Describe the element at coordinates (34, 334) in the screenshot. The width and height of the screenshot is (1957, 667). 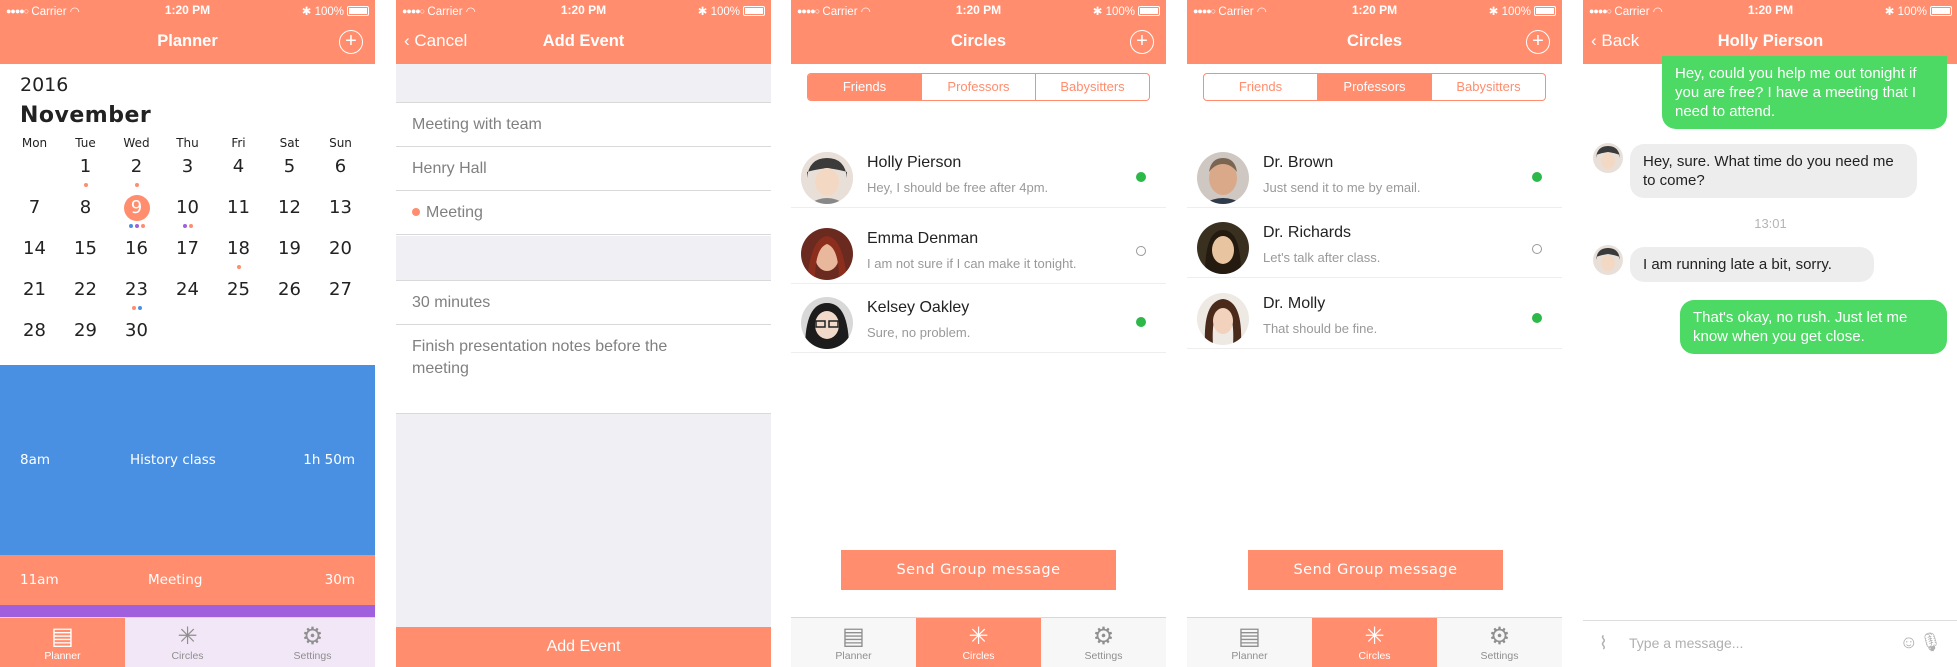
I see `calendar-day: 28` at that location.